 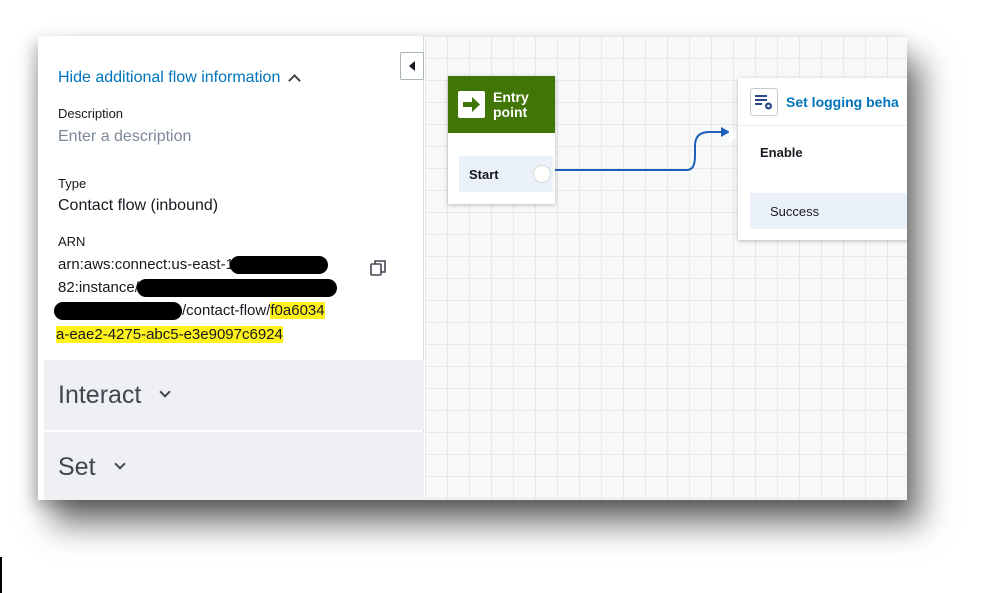 What do you see at coordinates (234, 466) in the screenshot?
I see `section-set: Set` at bounding box center [234, 466].